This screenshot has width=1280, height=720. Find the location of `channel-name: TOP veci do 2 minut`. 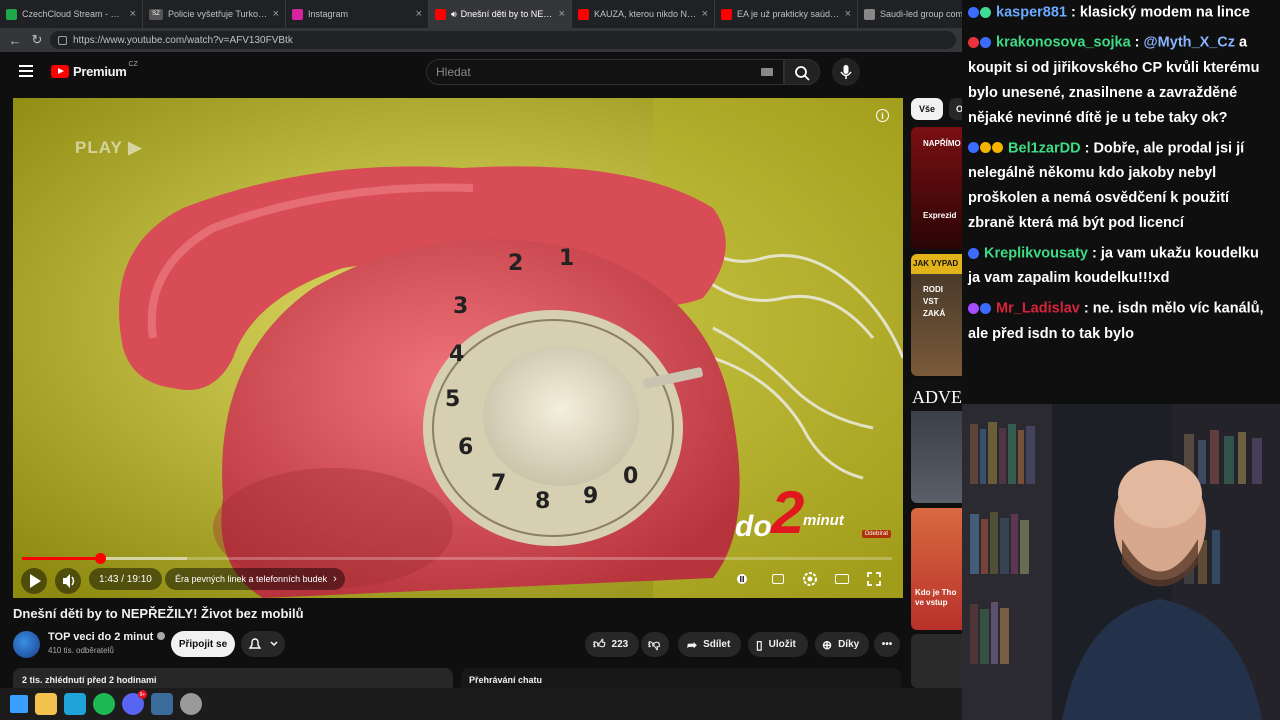

channel-name: TOP veci do 2 minut is located at coordinates (100, 637).